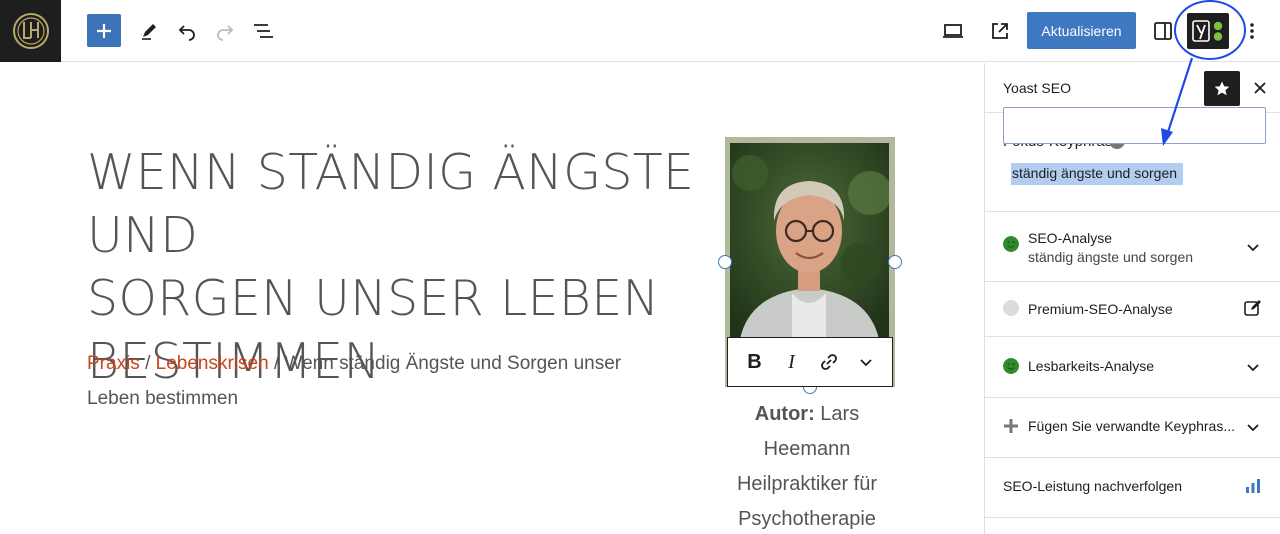 This screenshot has width=1280, height=534. I want to click on sidebar-header: Yoast SEO, so click(1132, 88).